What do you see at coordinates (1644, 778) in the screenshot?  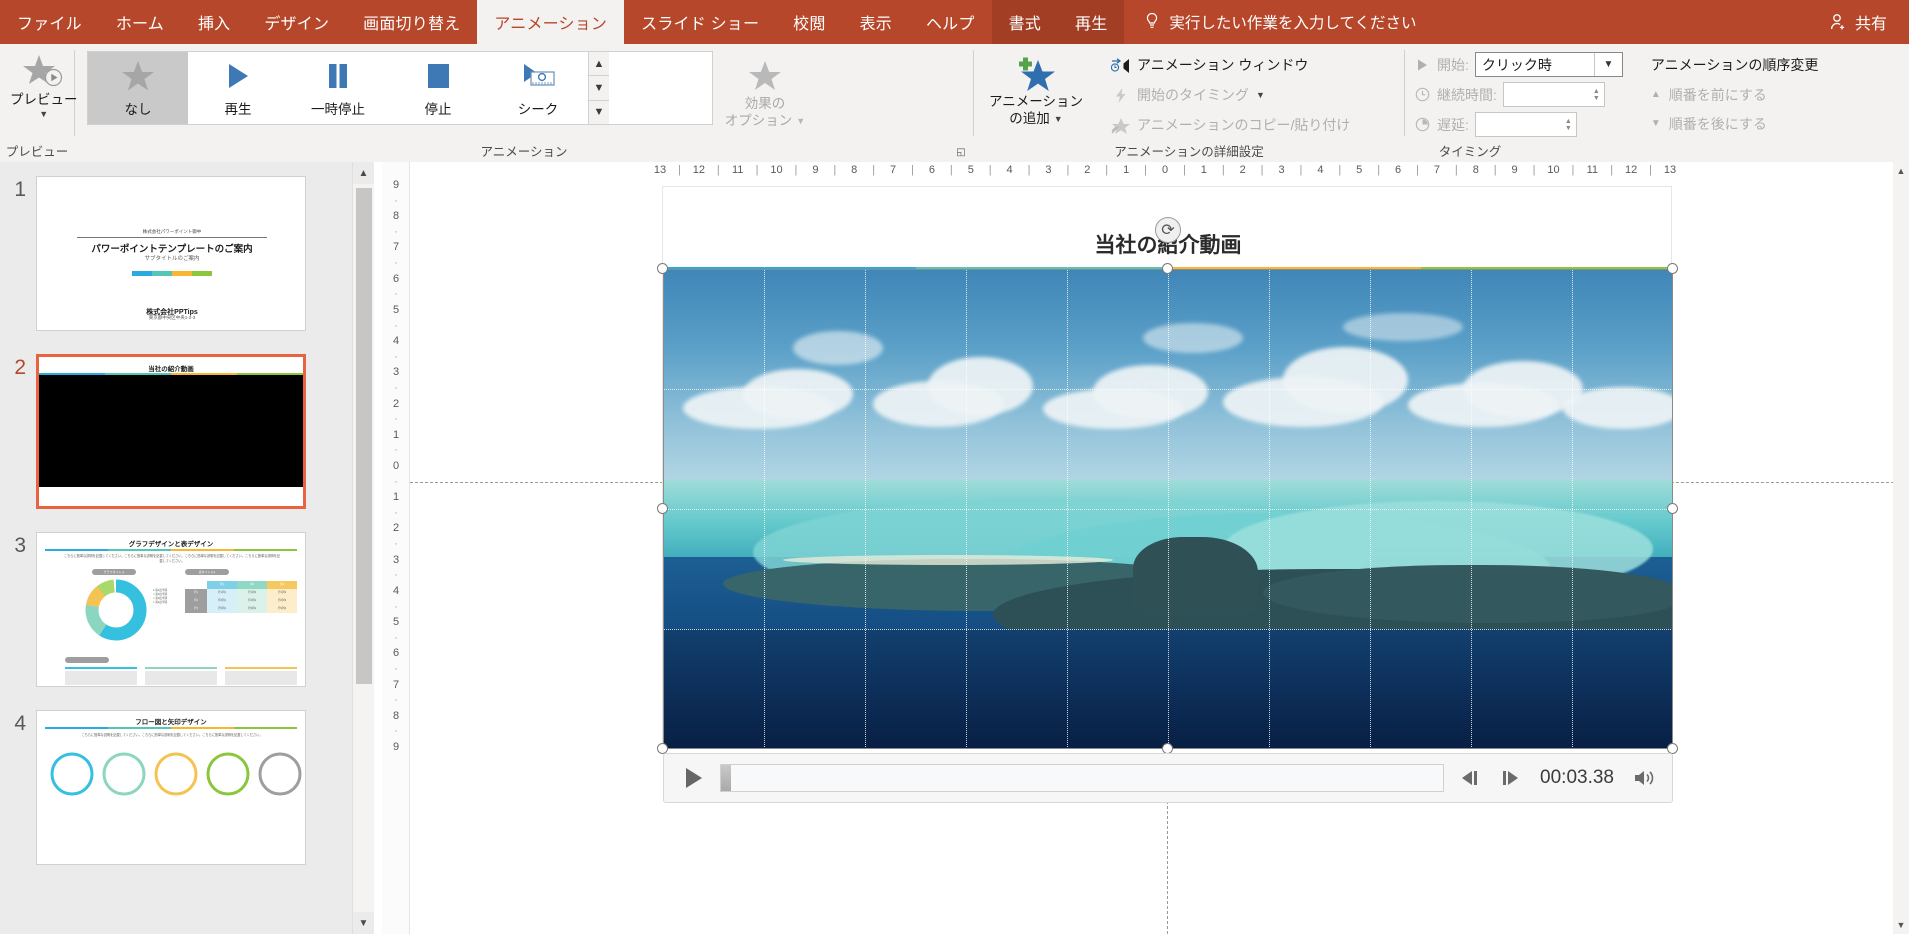 I see `volume-icon` at bounding box center [1644, 778].